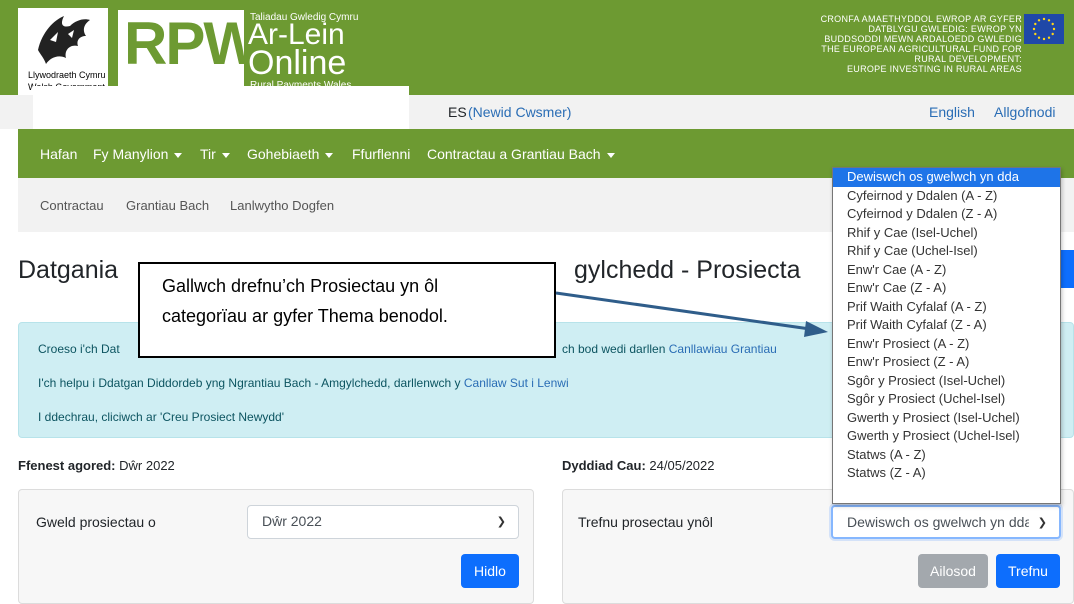 This screenshot has height=604, width=1074. What do you see at coordinates (682, 465) in the screenshot?
I see `closing-date-value: 24/05/2022` at bounding box center [682, 465].